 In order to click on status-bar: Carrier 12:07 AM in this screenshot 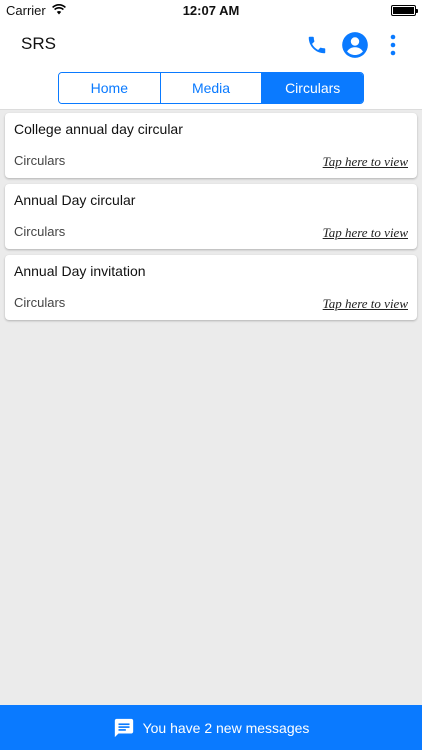, I will do `click(211, 11)`.